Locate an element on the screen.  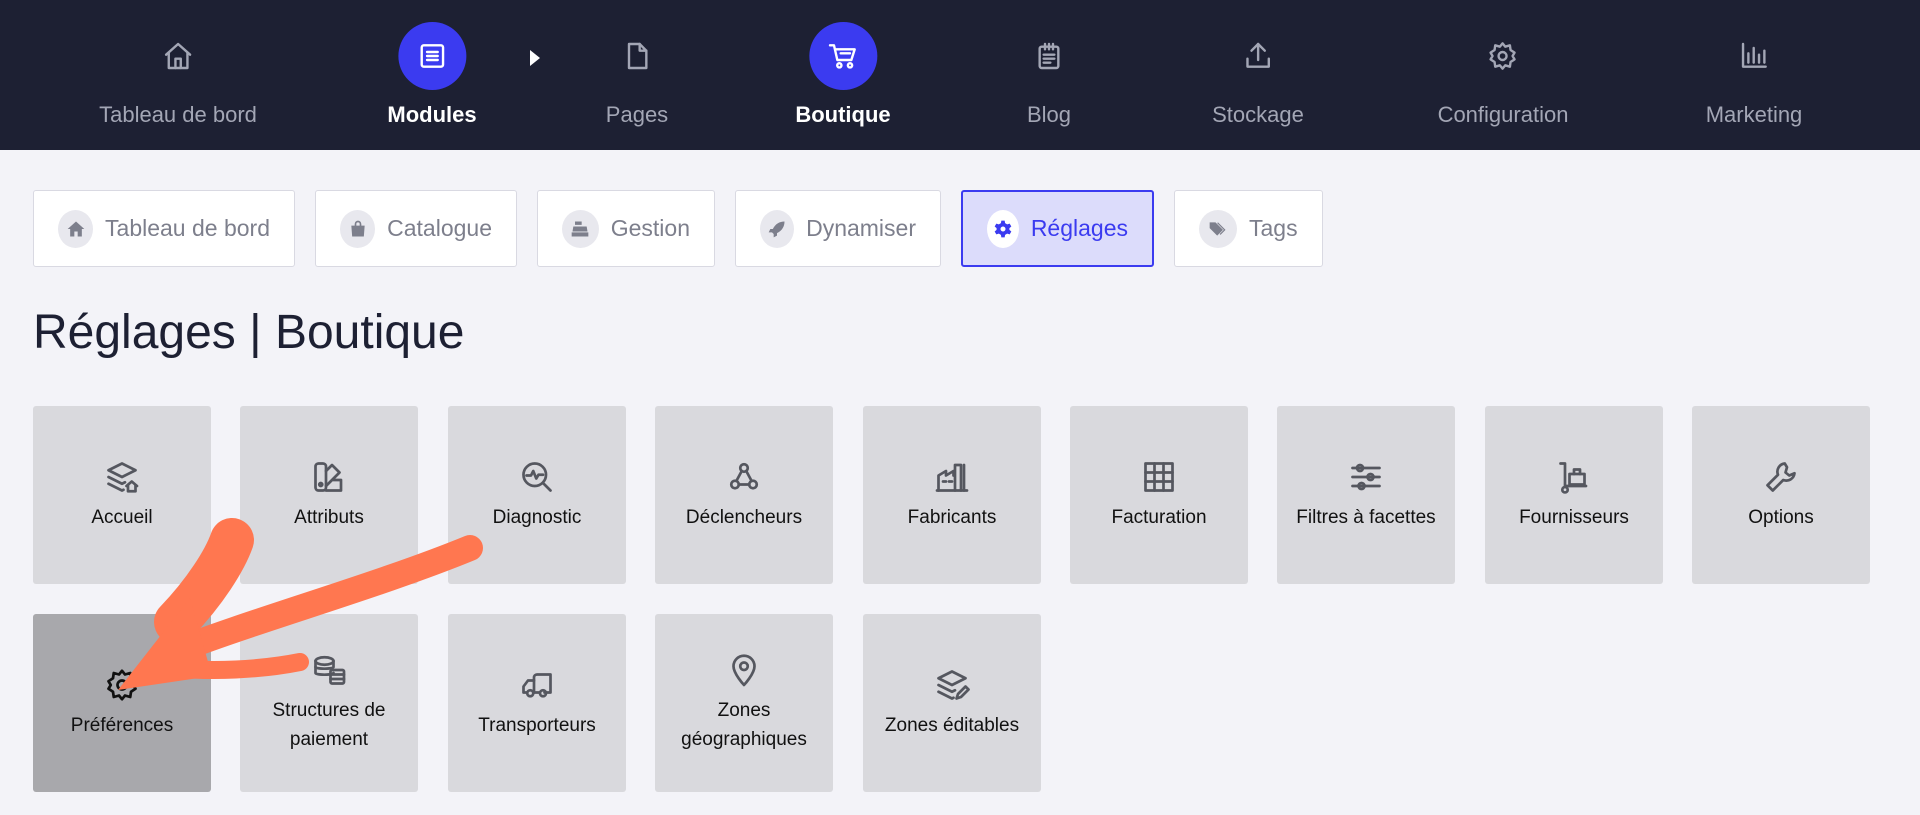
search-pulse-icon is located at coordinates (537, 476).